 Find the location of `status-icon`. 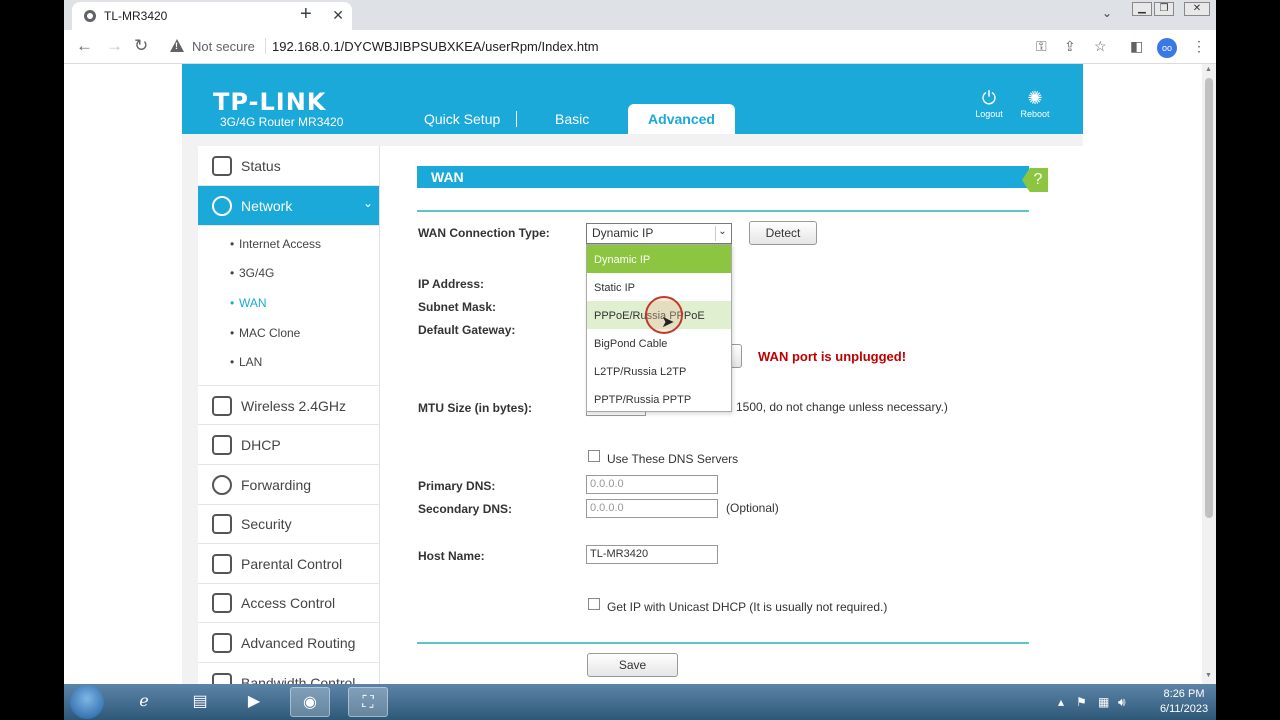

status-icon is located at coordinates (222, 166).